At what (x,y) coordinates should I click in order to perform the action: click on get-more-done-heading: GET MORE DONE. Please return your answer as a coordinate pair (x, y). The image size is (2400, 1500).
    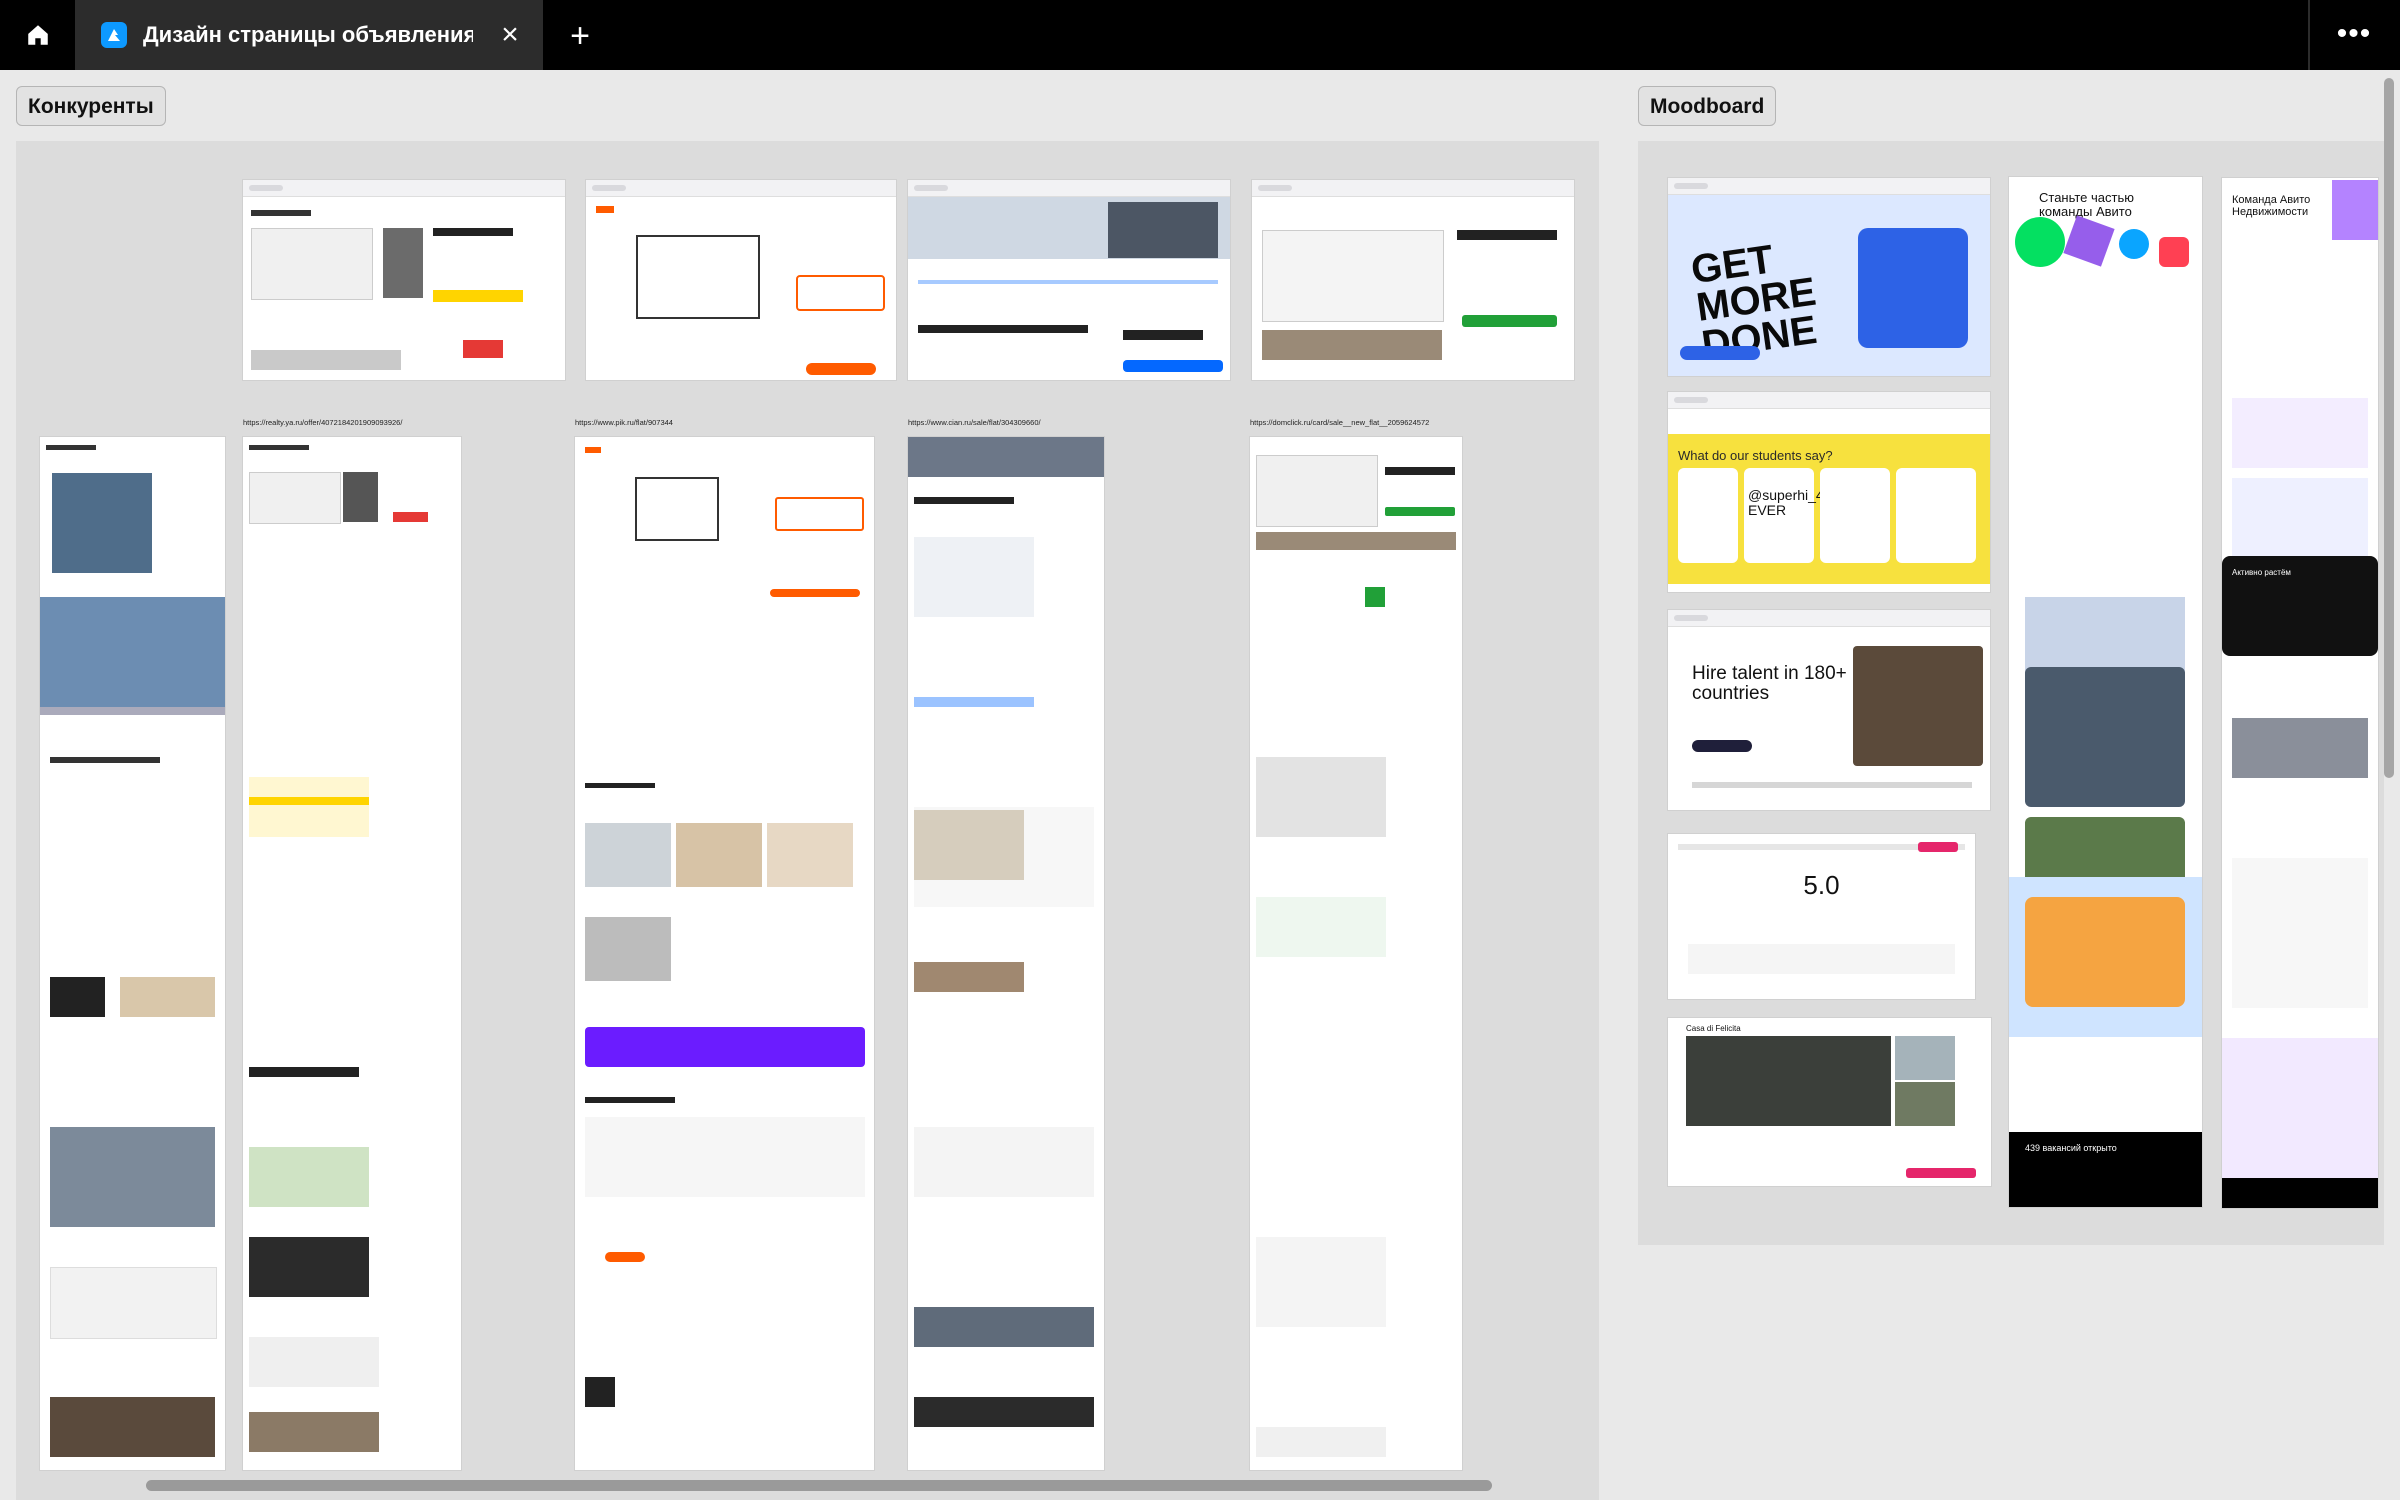
    Looking at the image, I should click on (1754, 302).